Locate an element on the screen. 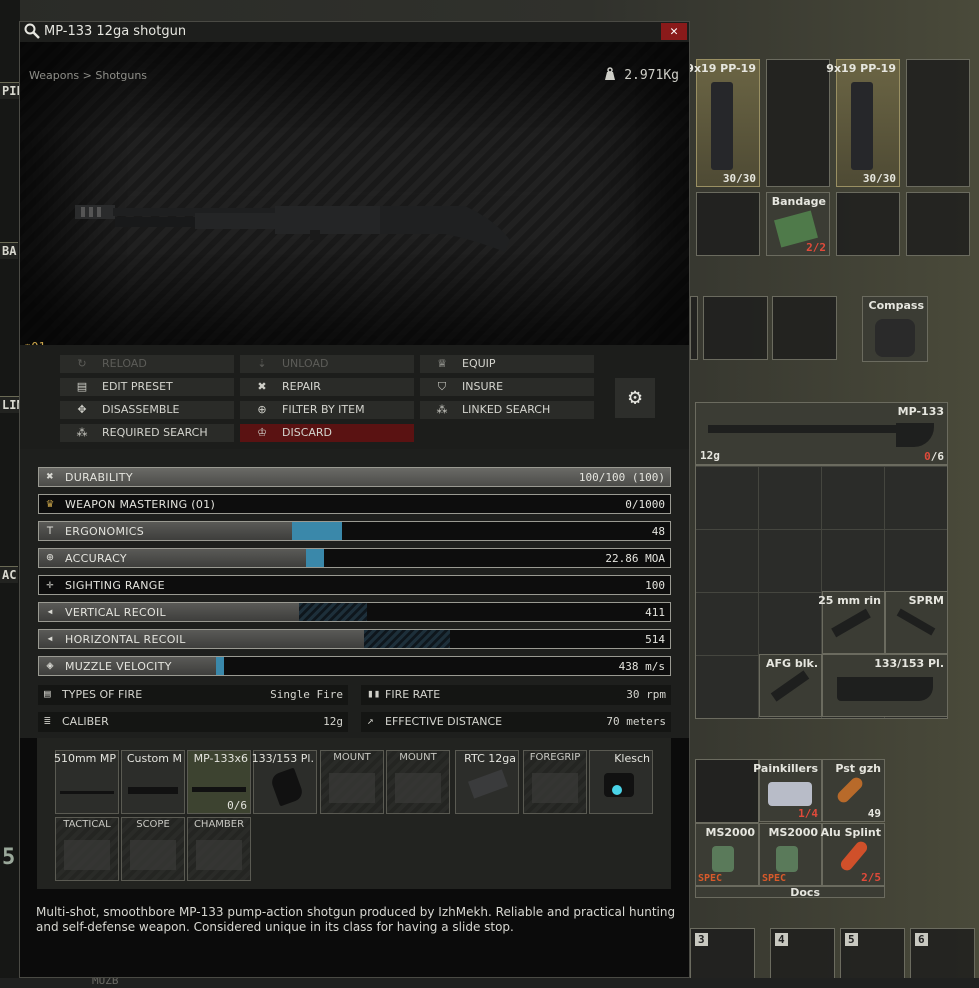  reload-button: ↻ RELOAD is located at coordinates (147, 364).